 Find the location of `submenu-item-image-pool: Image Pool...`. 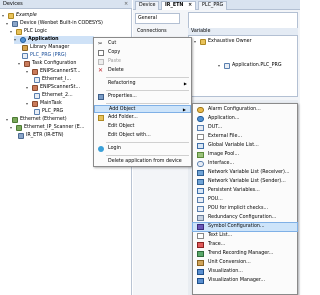

submenu-item-image-pool: Image Pool... is located at coordinates (245, 155).